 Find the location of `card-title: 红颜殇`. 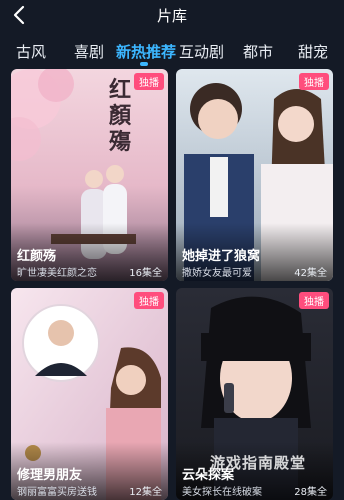

card-title: 红颜殇 is located at coordinates (37, 256).